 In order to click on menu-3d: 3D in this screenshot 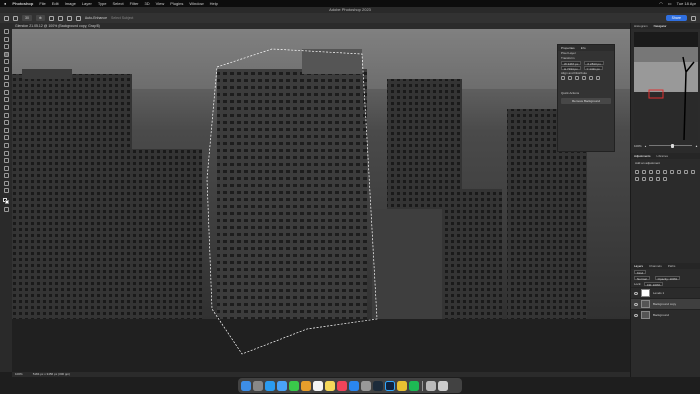, I will do `click(147, 3)`.